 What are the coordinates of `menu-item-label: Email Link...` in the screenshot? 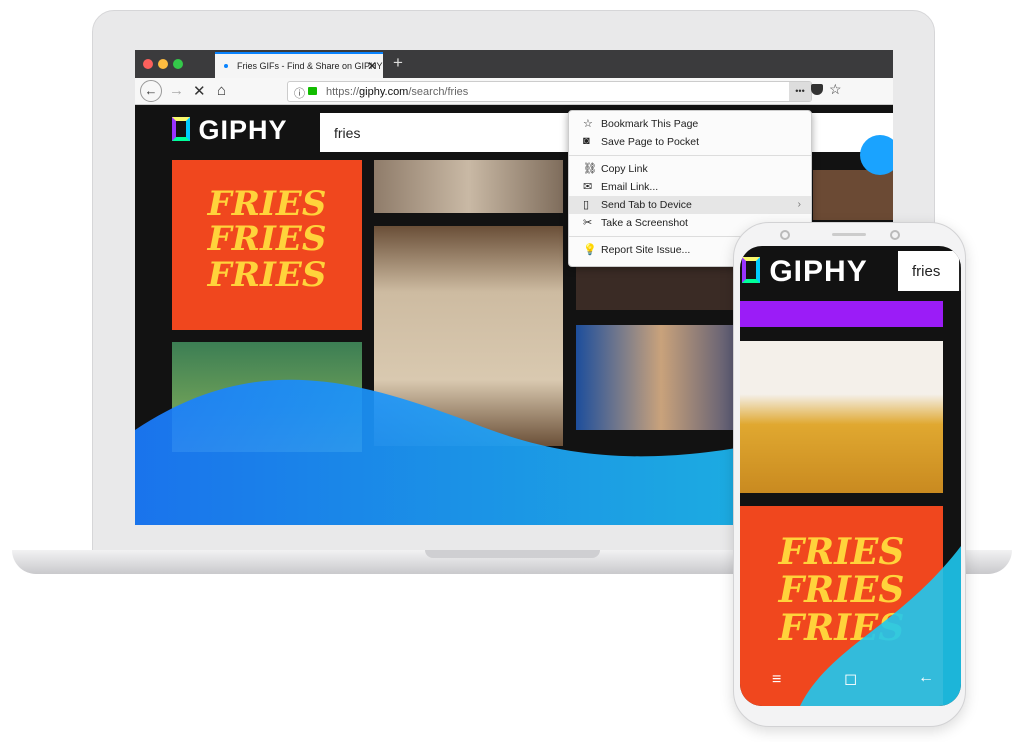 It's located at (630, 187).